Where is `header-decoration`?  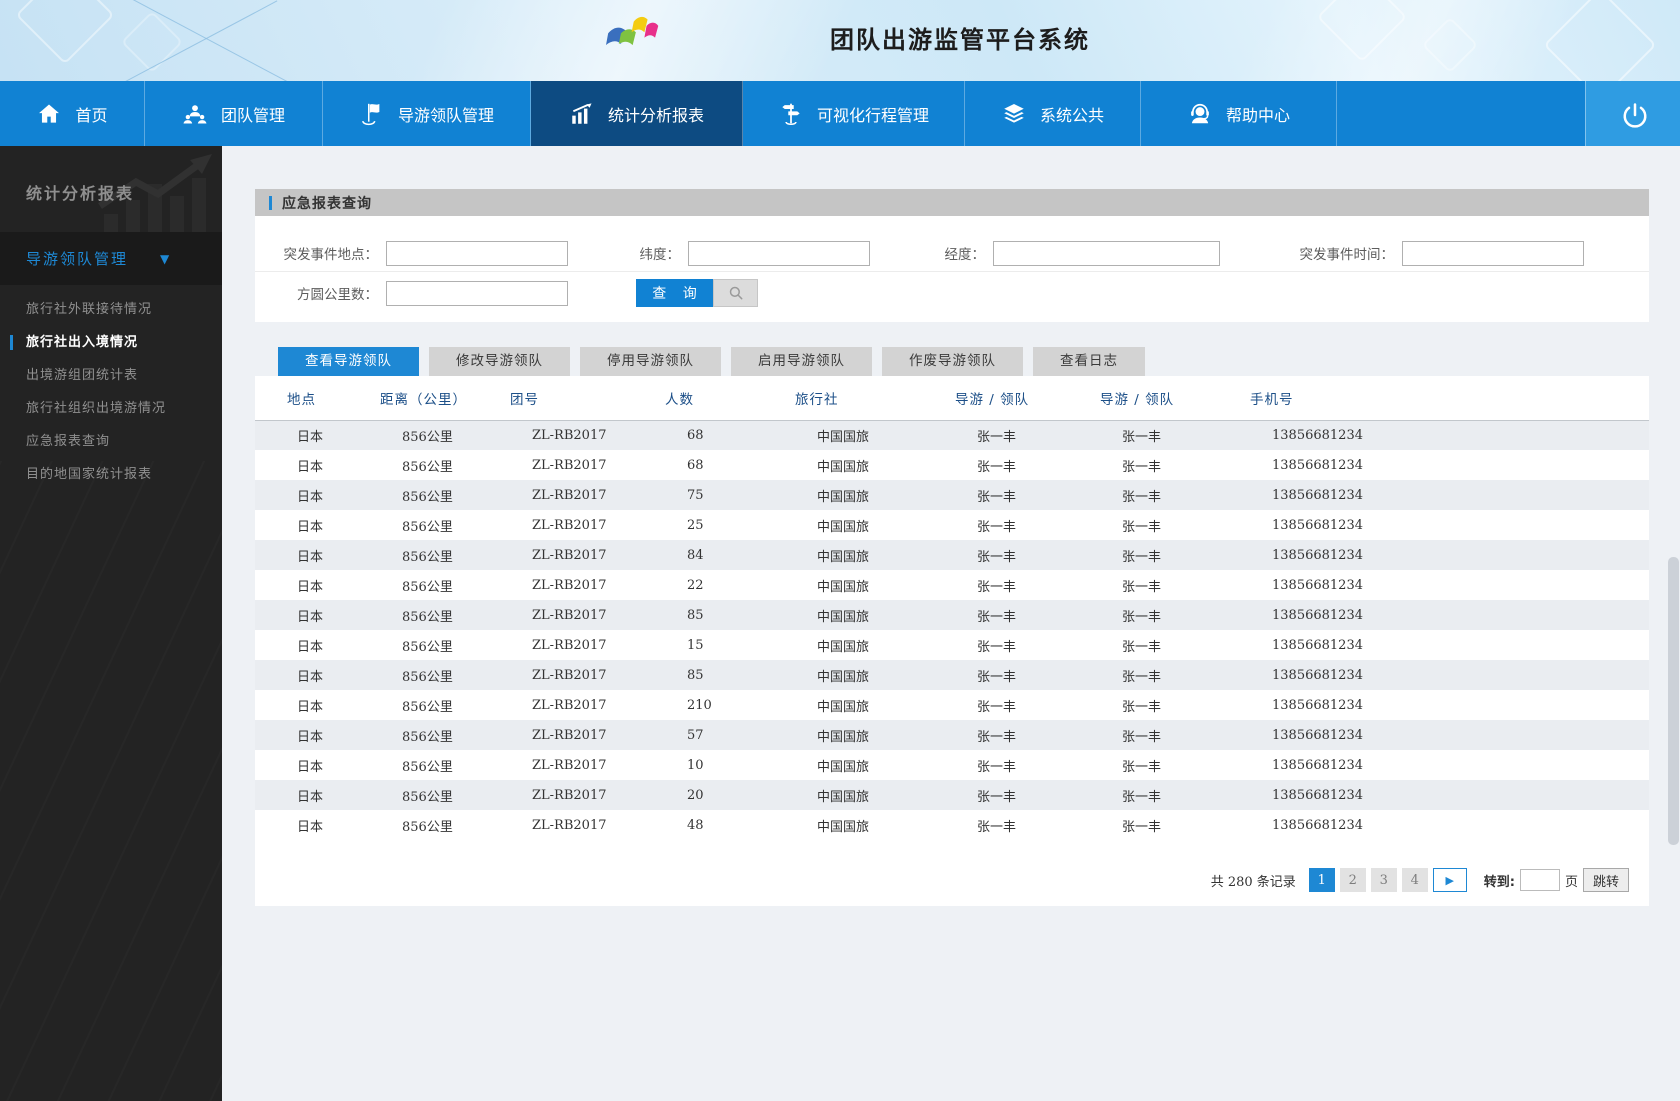 header-decoration is located at coordinates (1600, 40).